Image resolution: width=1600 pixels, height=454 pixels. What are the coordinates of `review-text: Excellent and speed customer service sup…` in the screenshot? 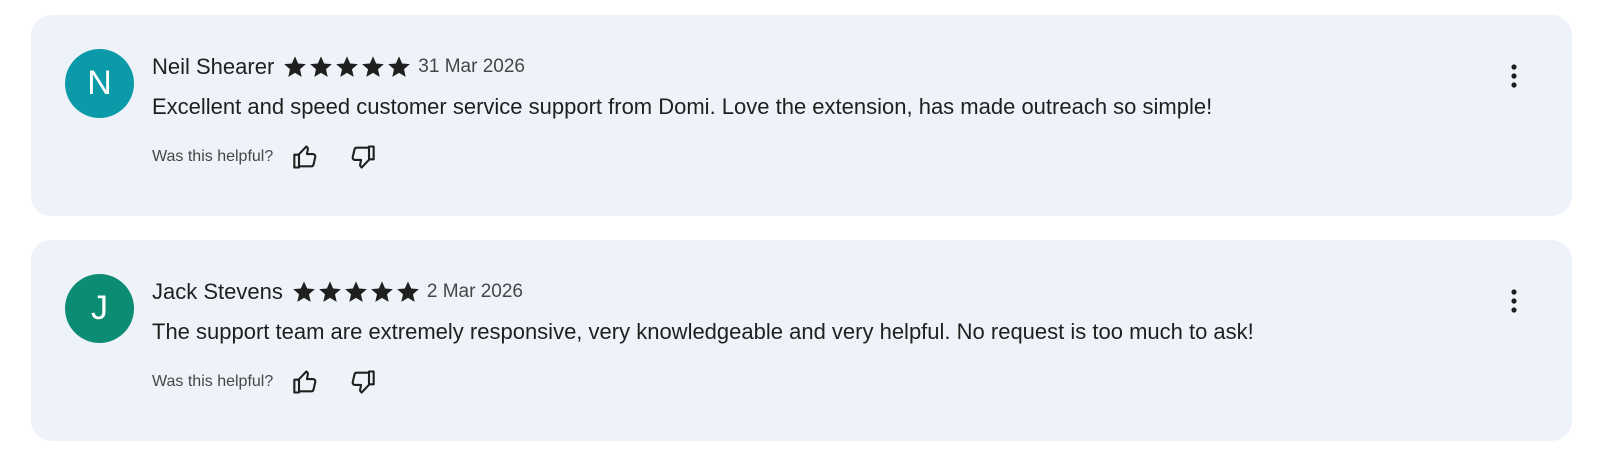 It's located at (682, 106).